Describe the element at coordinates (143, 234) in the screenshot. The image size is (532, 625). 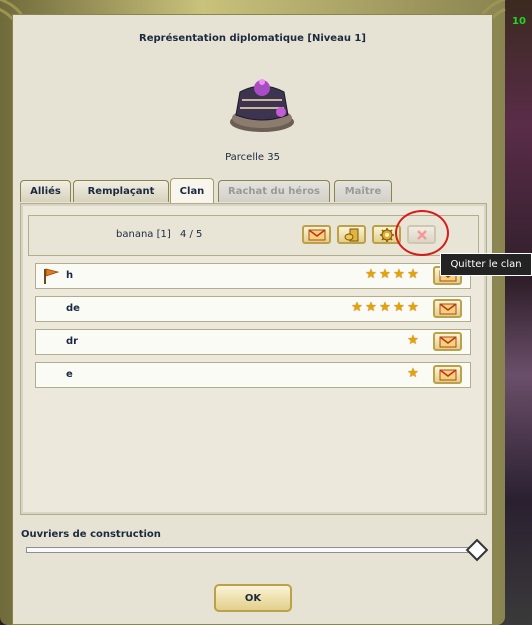
I see `clan-title: banana [1]` at that location.